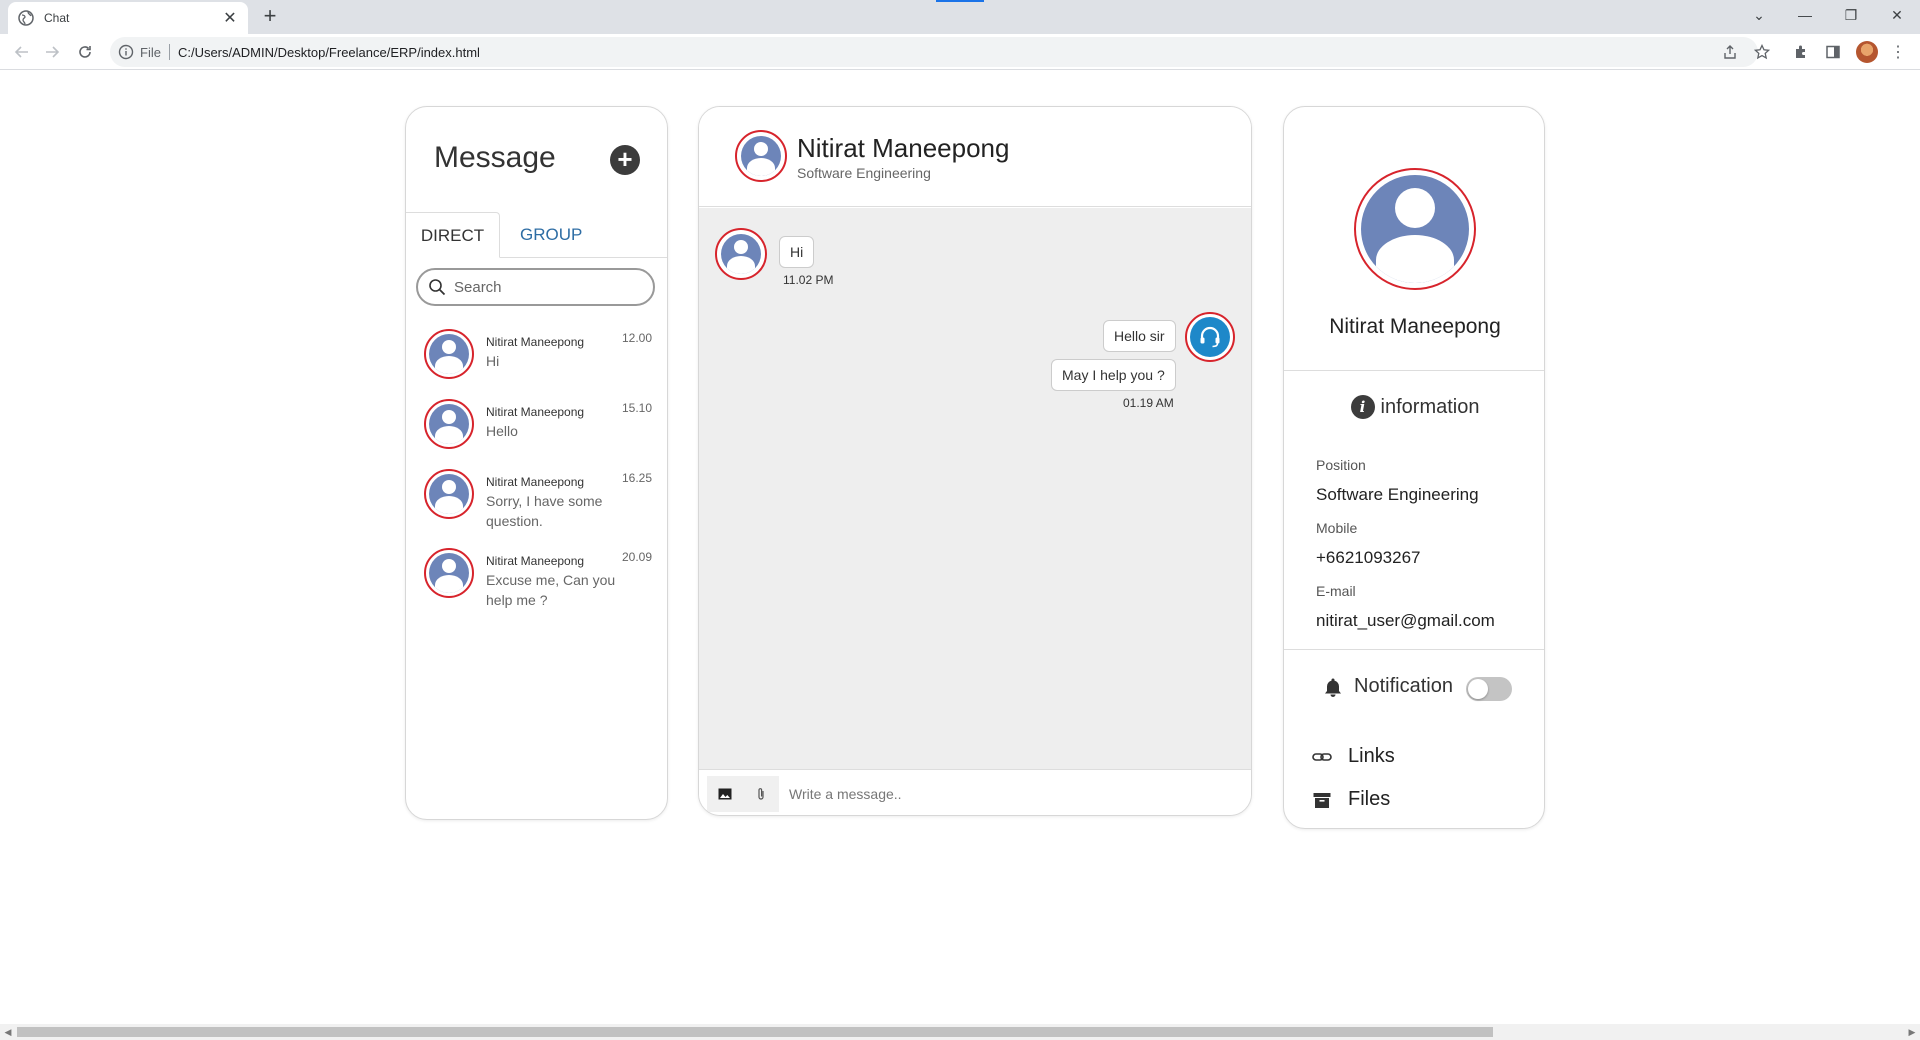 Image resolution: width=1920 pixels, height=1040 pixels. What do you see at coordinates (1403, 686) in the screenshot?
I see `notification-label: Notification` at bounding box center [1403, 686].